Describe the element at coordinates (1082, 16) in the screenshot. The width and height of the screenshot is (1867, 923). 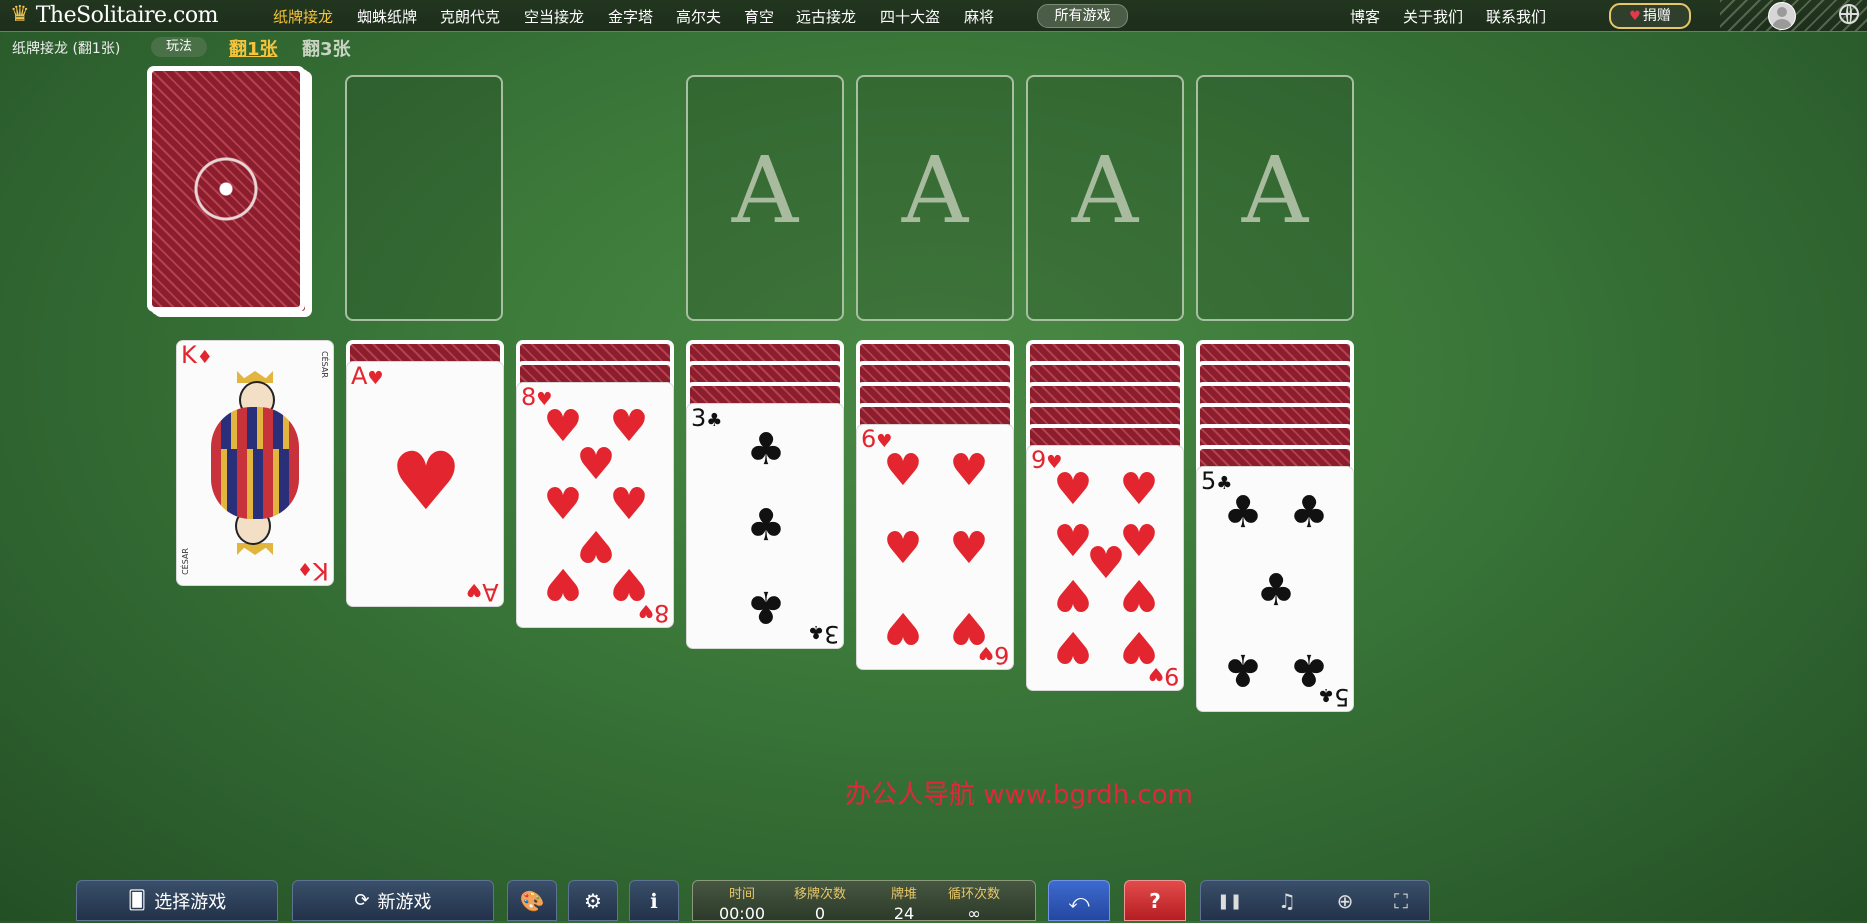
I see `all-games-button: 所有游戏` at that location.